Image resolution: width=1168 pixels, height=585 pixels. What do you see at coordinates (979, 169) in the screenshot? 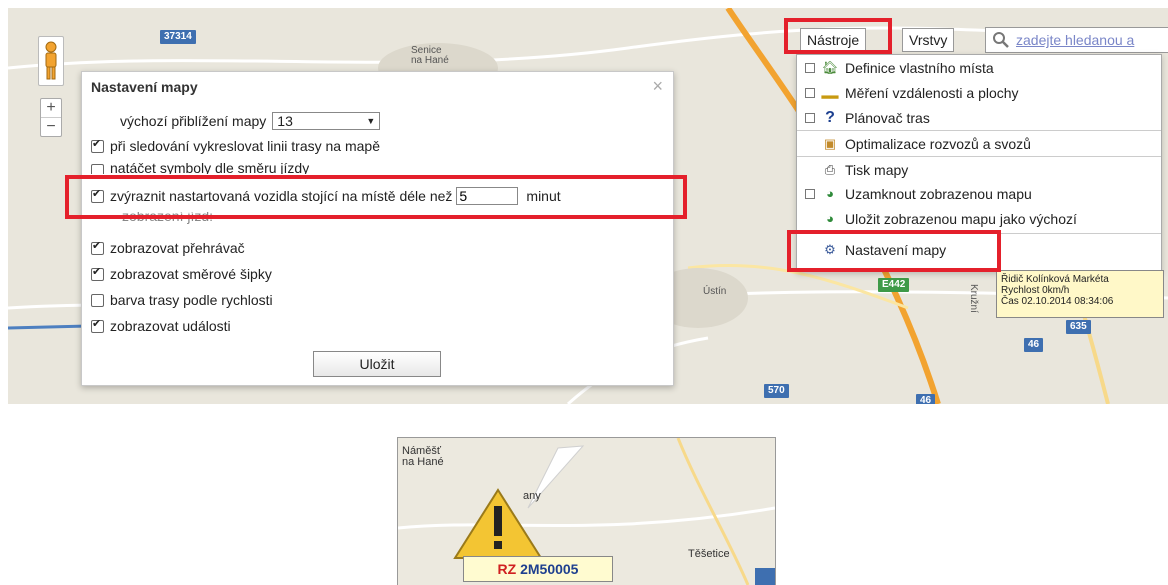
I see `menu-item-print: ⎙ Tisk mapy` at bounding box center [979, 169].